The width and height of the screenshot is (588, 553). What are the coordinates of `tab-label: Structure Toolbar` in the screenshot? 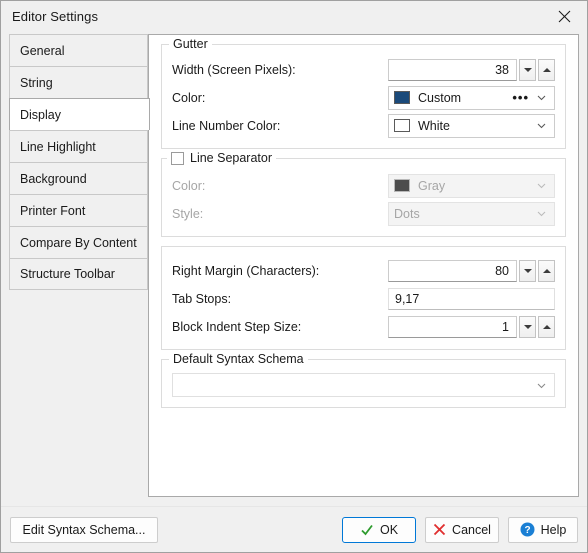 It's located at (67, 274).